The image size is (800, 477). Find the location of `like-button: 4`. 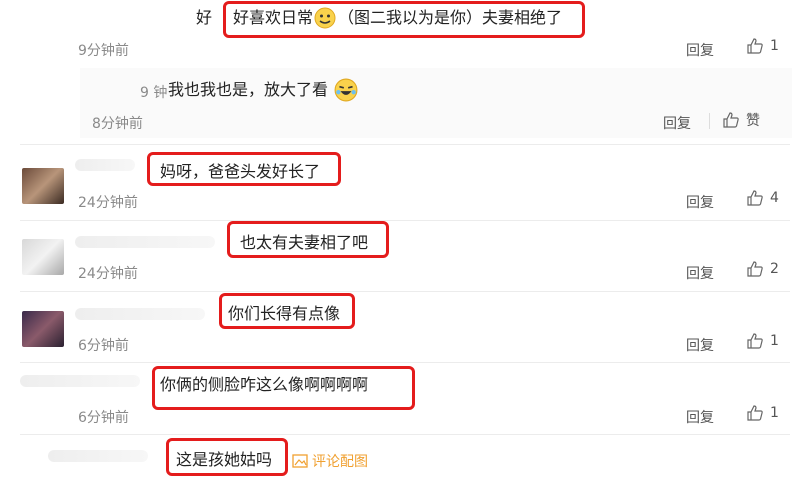

like-button: 4 is located at coordinates (762, 198).